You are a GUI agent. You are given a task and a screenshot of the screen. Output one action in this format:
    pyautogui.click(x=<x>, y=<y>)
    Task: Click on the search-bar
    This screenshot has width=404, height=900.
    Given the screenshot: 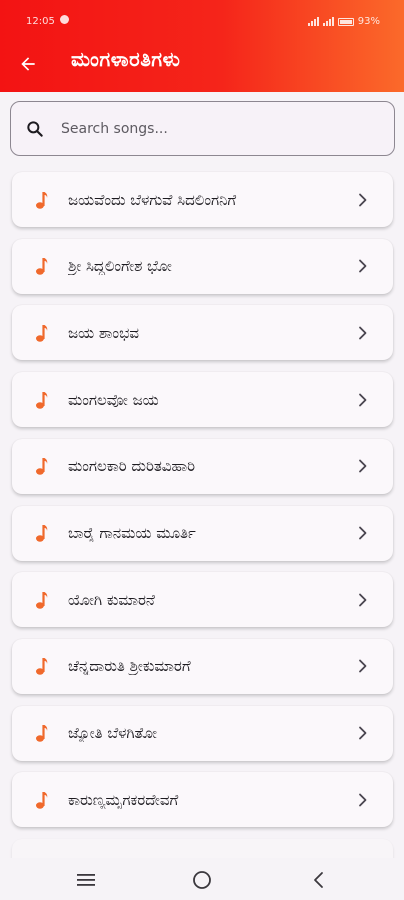 What is the action you would take?
    pyautogui.click(x=202, y=128)
    